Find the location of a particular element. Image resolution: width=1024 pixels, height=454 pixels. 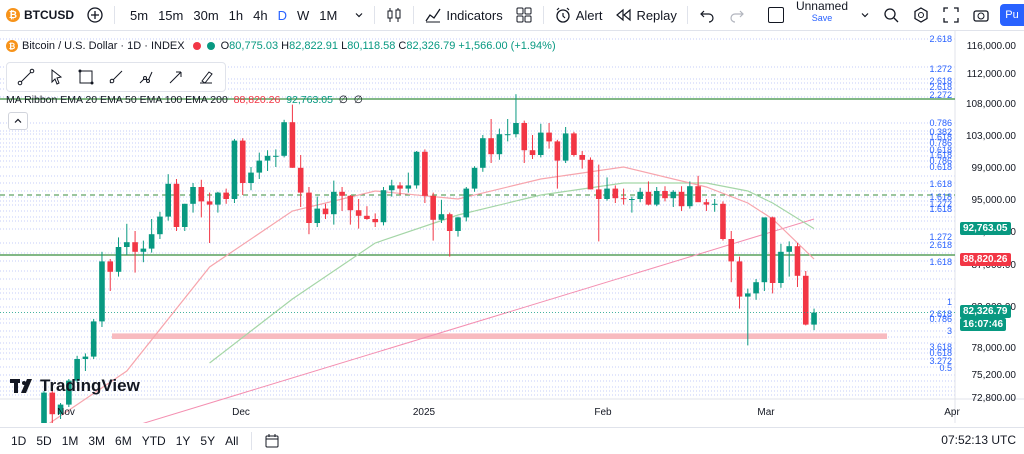

timeframe-15m: 15m is located at coordinates (170, 15).